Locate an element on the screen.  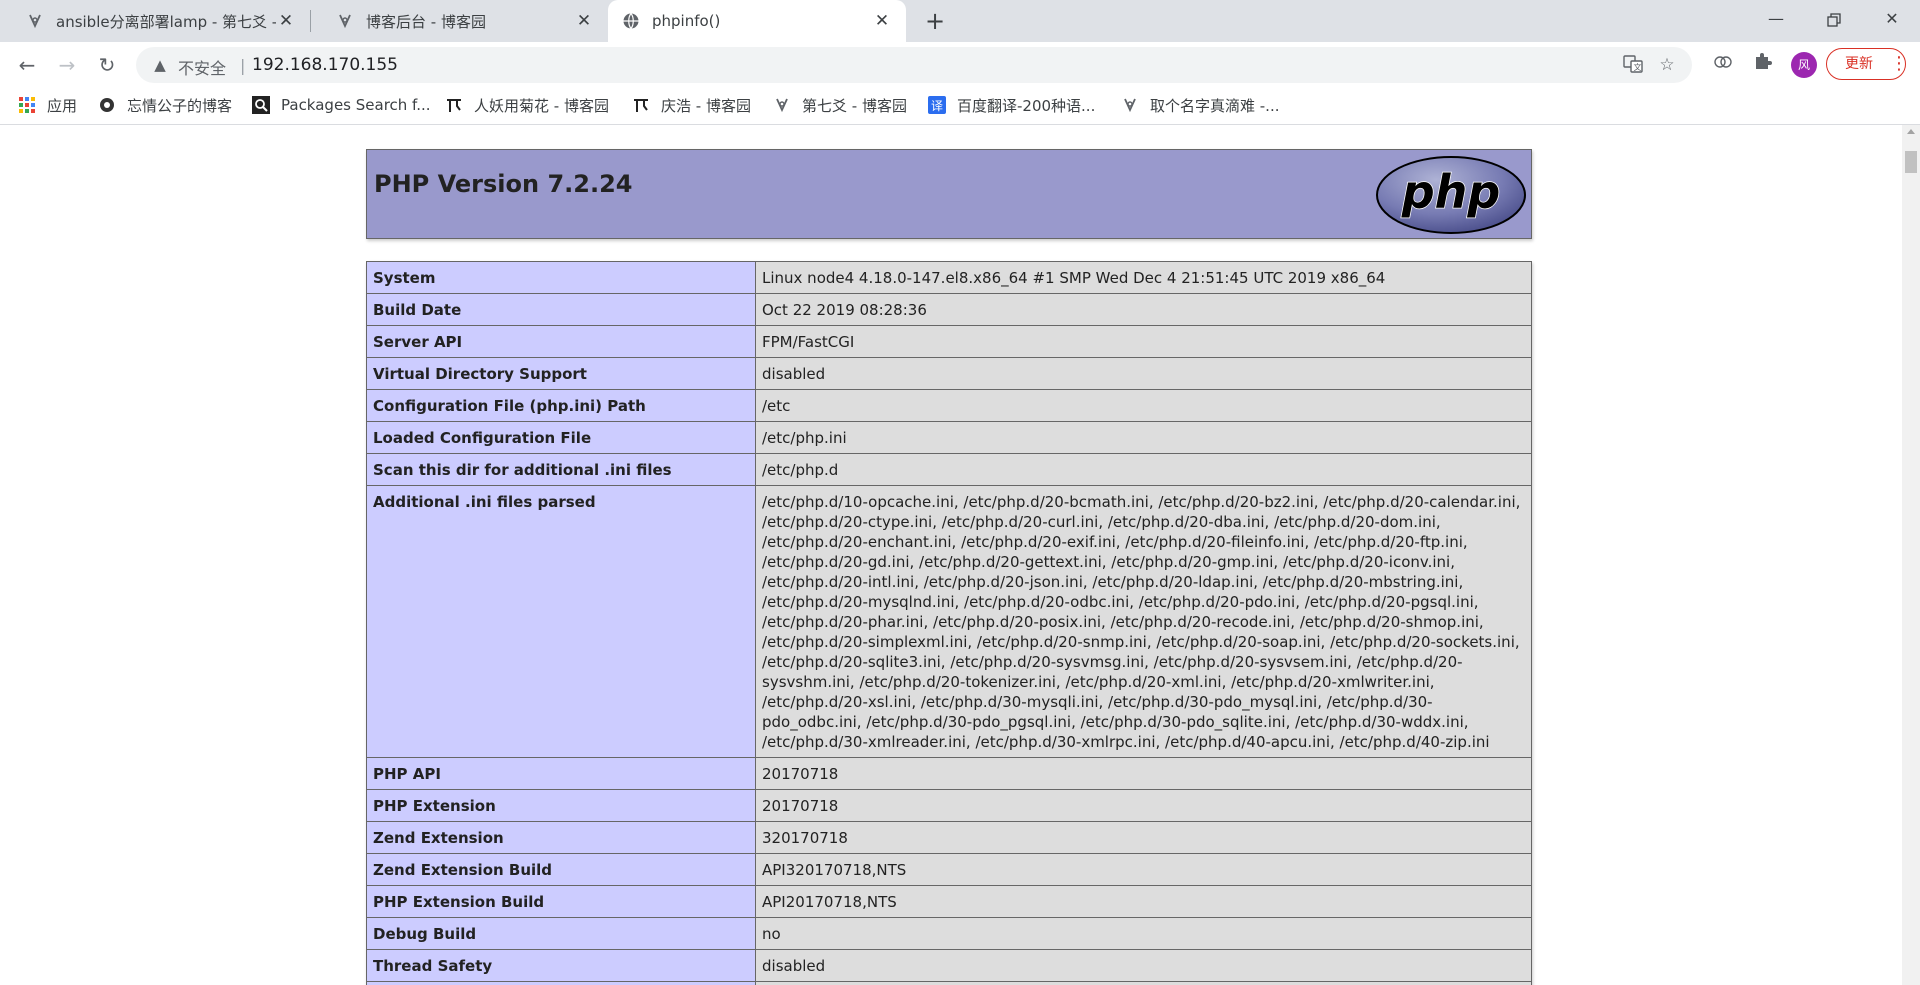
row-value: /etc/php.d is located at coordinates (1143, 469).